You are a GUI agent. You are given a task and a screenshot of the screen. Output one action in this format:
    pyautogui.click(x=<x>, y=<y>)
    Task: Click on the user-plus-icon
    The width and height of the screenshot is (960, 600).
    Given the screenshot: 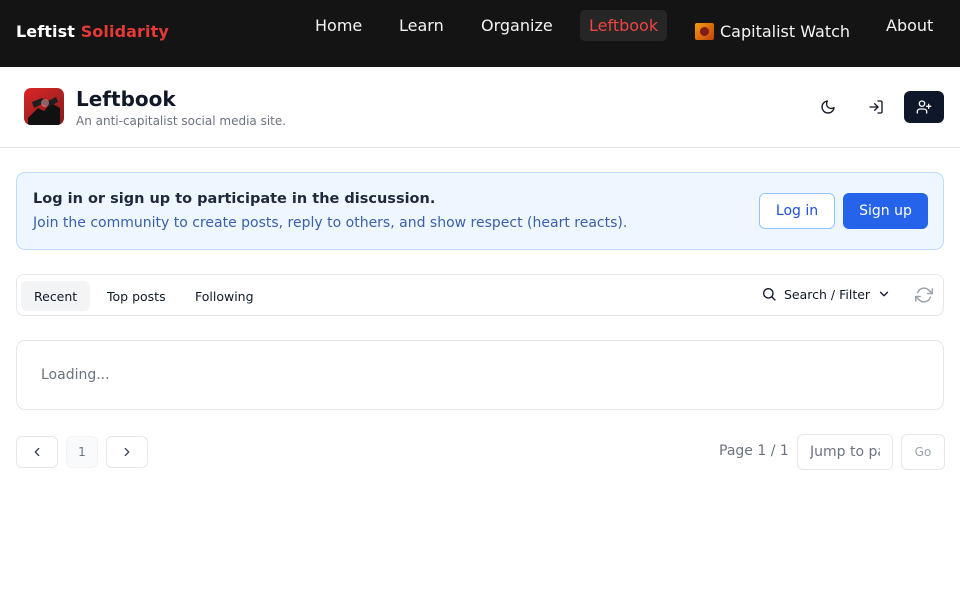 What is the action you would take?
    pyautogui.click(x=924, y=107)
    